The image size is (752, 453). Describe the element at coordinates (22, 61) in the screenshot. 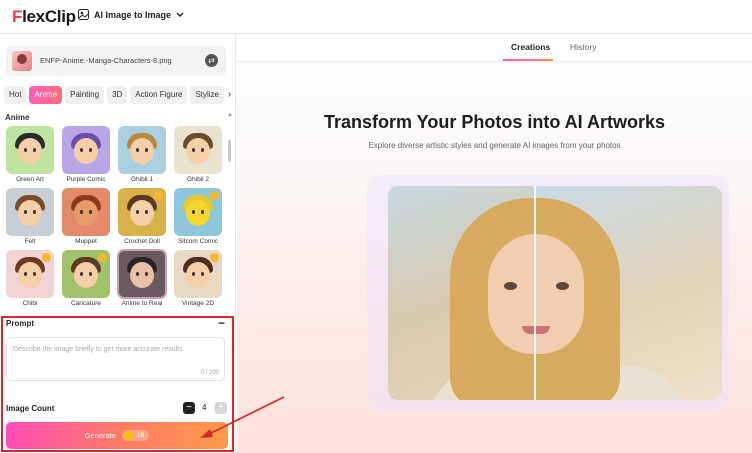

I see `file-thumbnail` at that location.